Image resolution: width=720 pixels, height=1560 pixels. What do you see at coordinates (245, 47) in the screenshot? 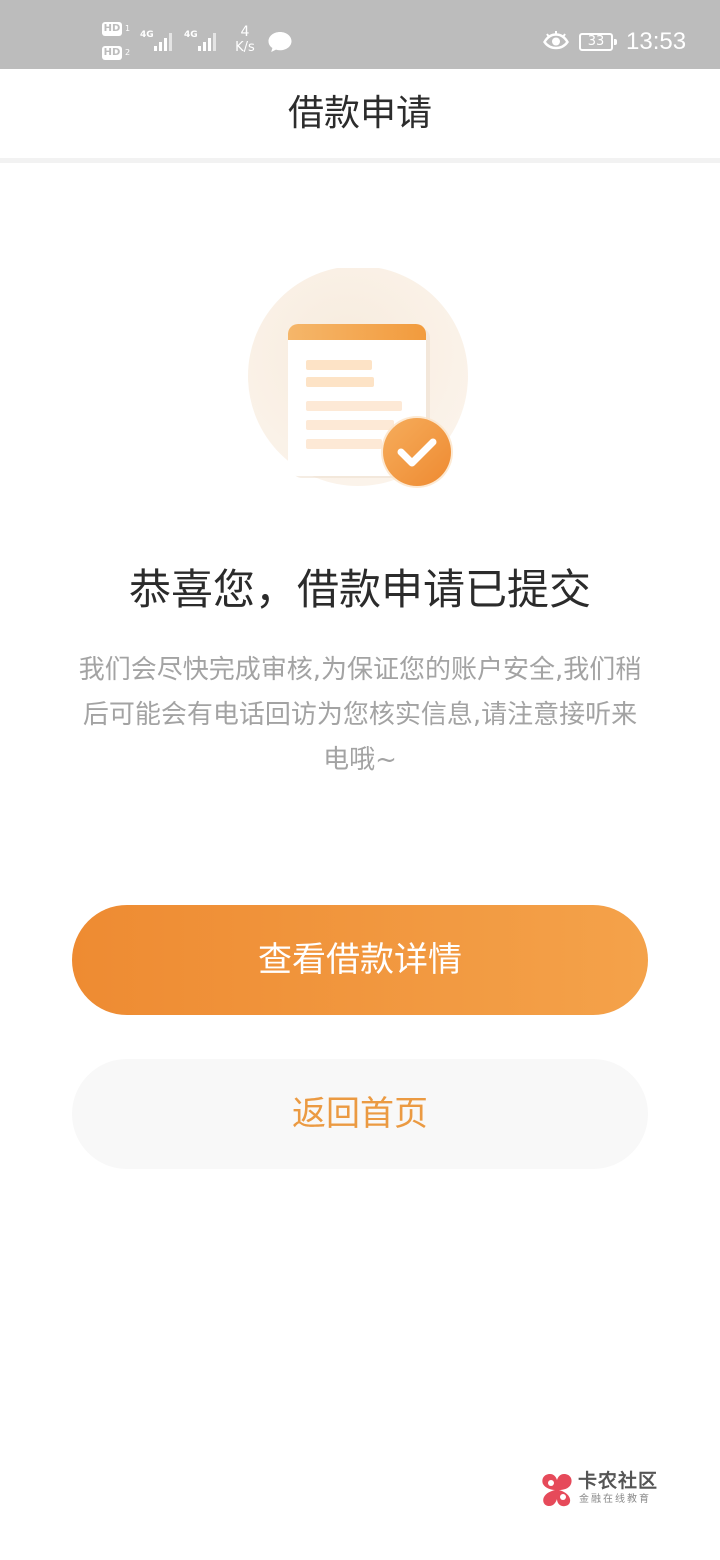
I see `network-speed-unit: K/s` at bounding box center [245, 47].